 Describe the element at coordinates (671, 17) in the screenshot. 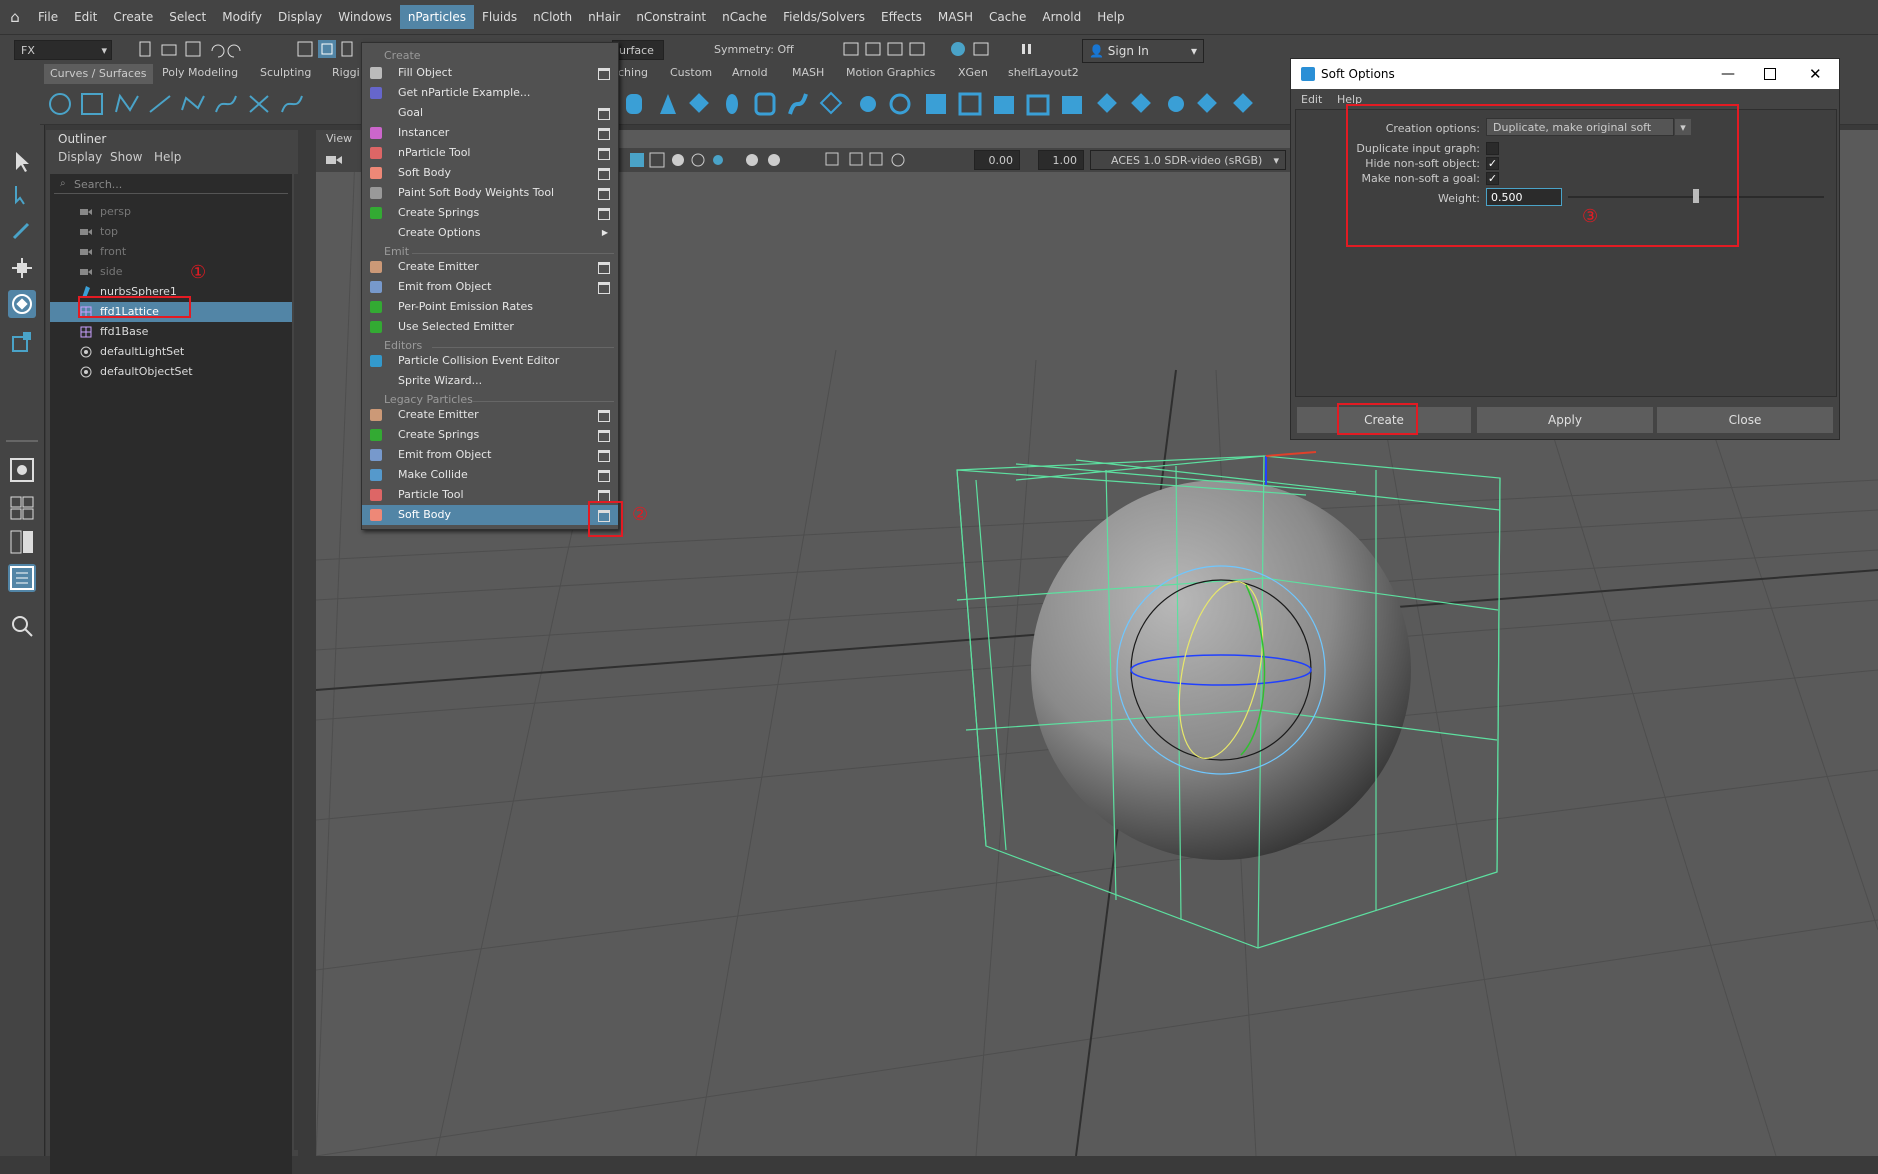

I see `menu-nconstraint: nConstraint` at that location.